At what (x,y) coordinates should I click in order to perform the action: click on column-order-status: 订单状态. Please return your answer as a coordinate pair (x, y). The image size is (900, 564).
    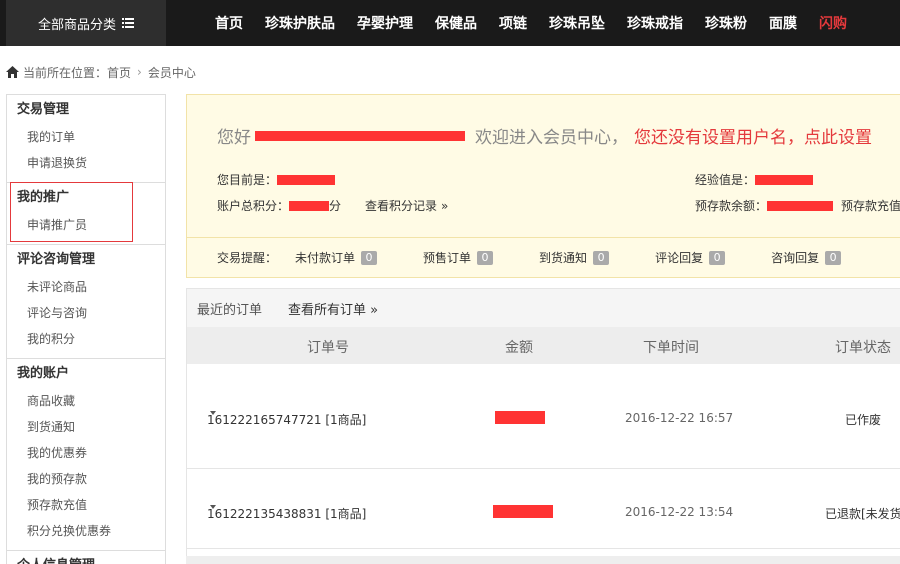
    Looking at the image, I should click on (863, 348).